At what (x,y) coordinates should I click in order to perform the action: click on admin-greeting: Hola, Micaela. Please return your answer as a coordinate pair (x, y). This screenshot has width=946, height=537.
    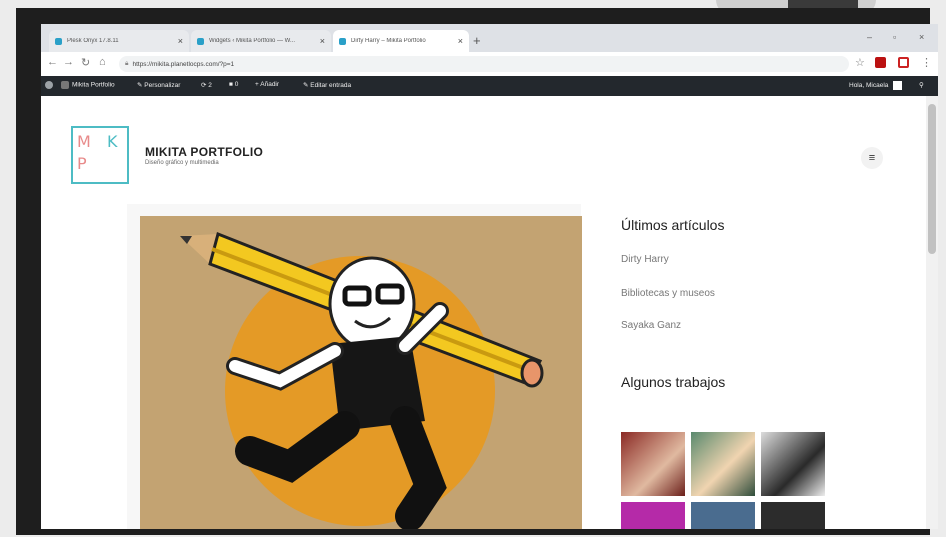
    Looking at the image, I should click on (876, 85).